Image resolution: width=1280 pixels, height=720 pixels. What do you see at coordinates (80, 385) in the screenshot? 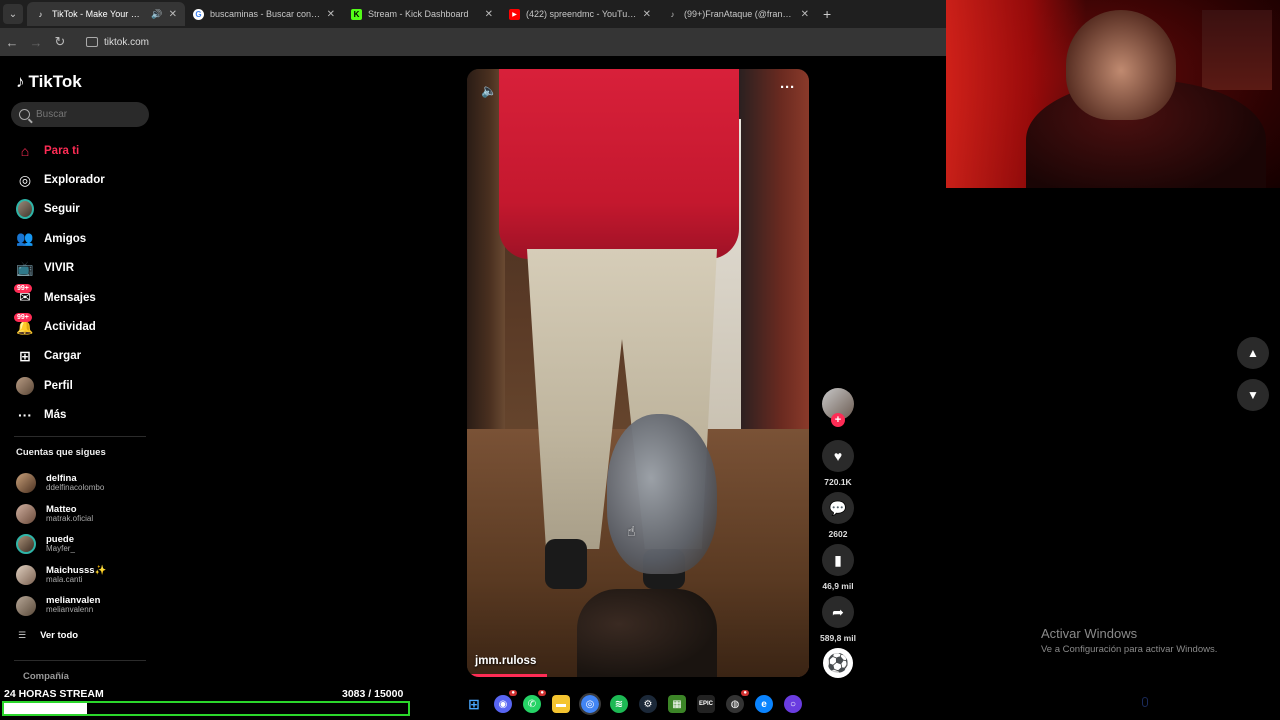
I see `nav-perfil: Perfil` at bounding box center [80, 385].